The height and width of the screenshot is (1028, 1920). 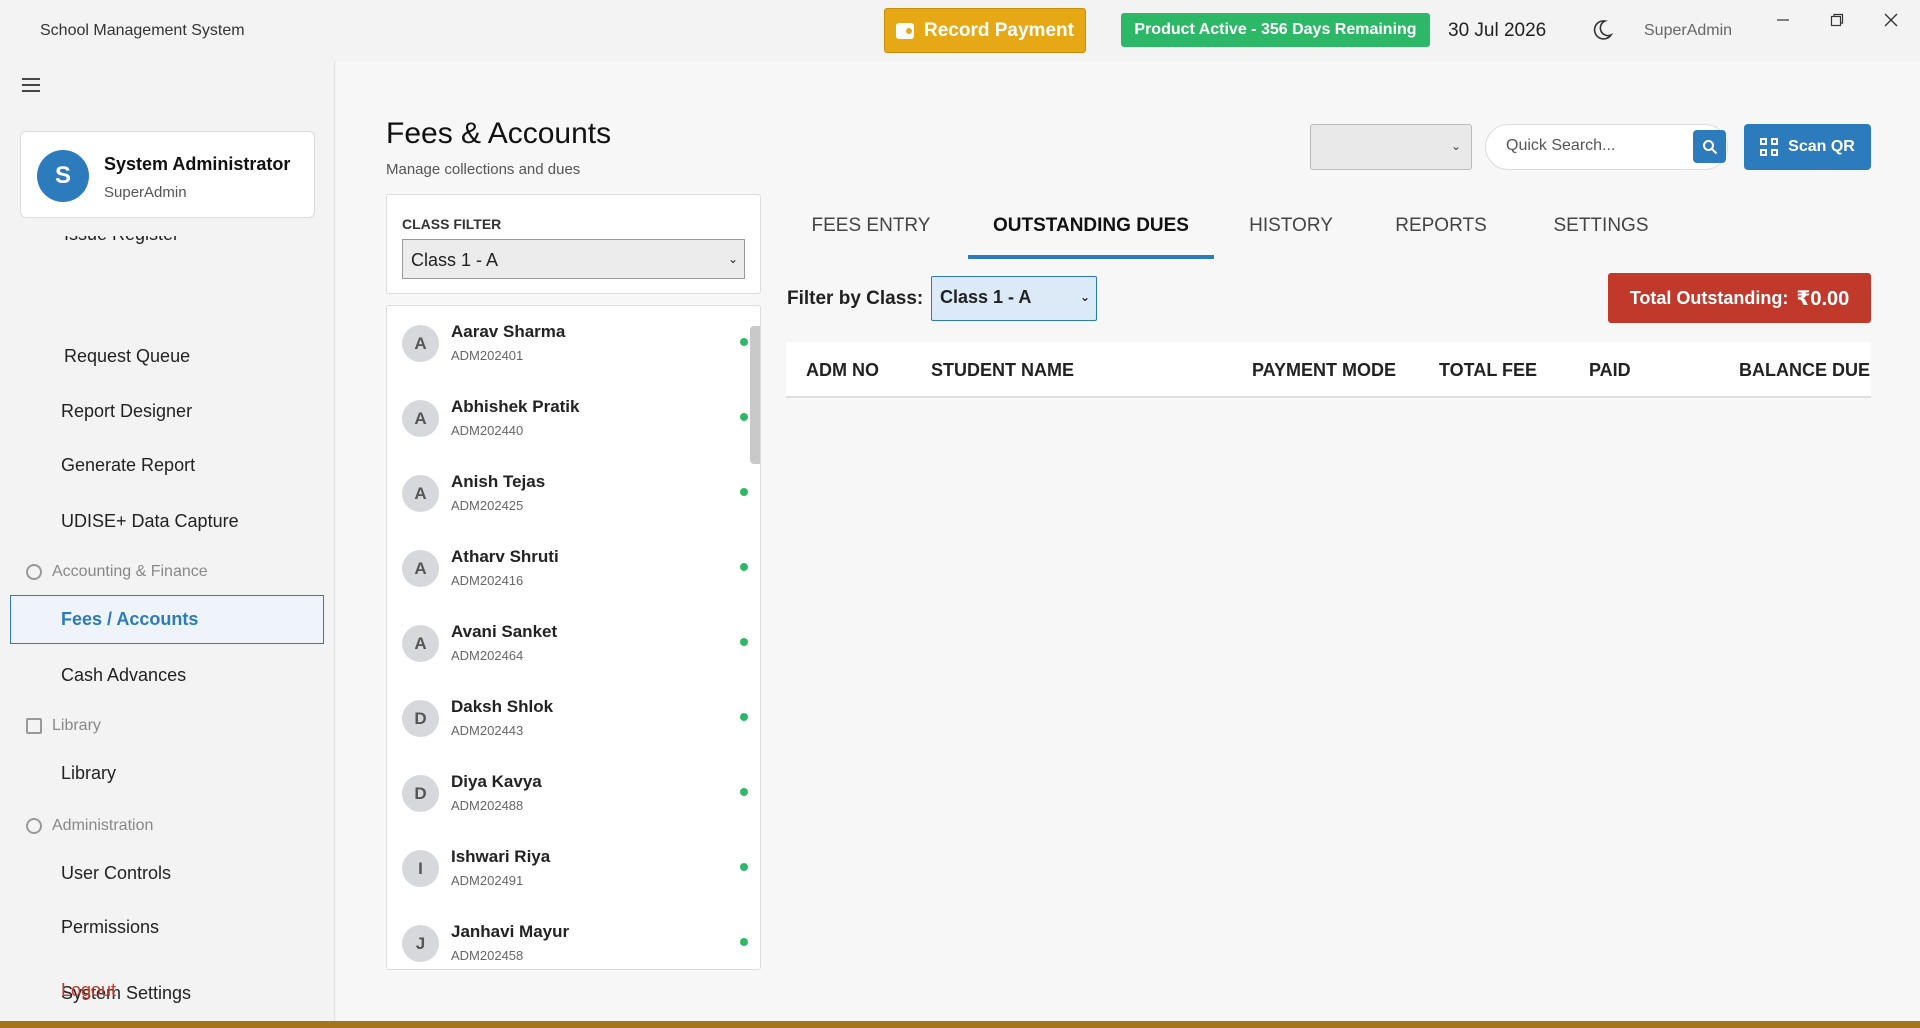 What do you see at coordinates (110, 927) in the screenshot?
I see `sidebar-item-permissions: Permissions` at bounding box center [110, 927].